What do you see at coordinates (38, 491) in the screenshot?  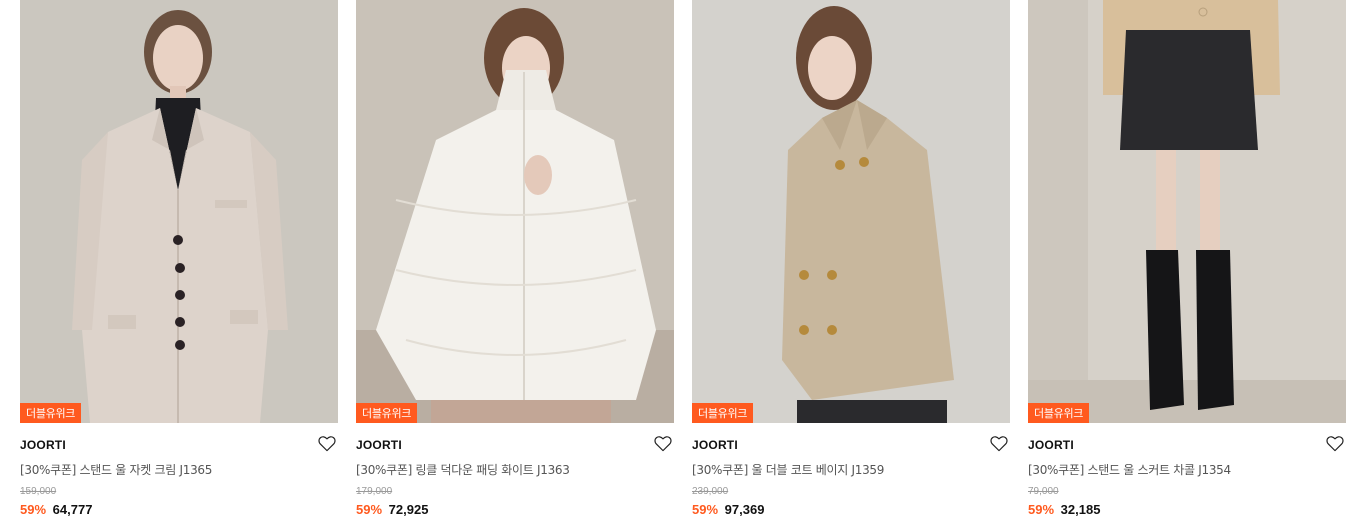 I see `original-price: 159,000` at bounding box center [38, 491].